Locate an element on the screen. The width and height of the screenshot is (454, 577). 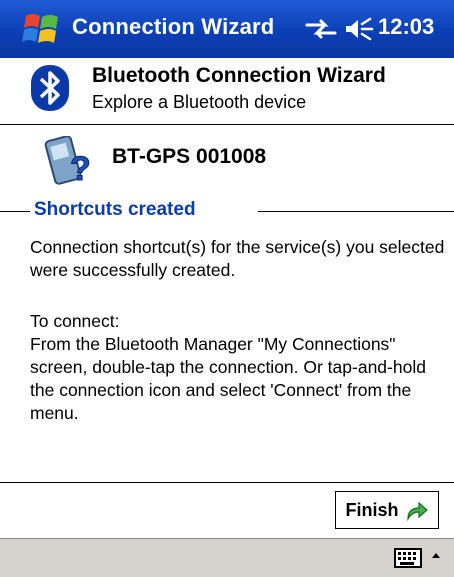
header-title: Bluetooth Connection Wizard is located at coordinates (239, 75).